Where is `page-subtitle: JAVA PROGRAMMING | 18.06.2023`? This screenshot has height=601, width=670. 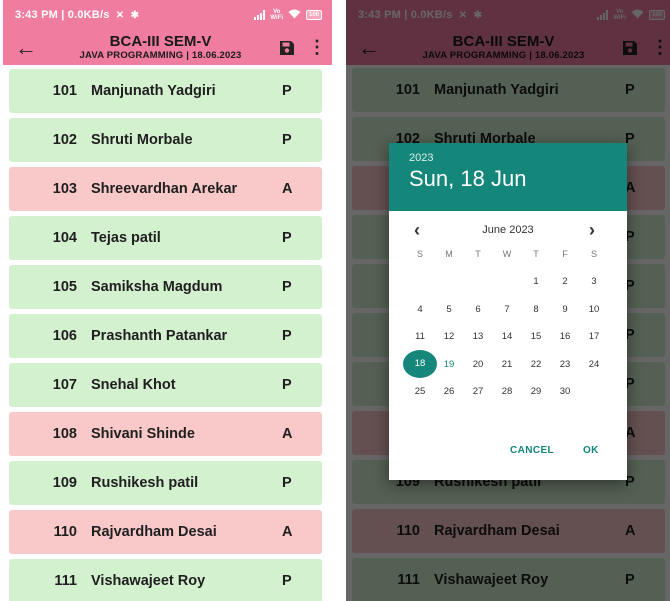 page-subtitle: JAVA PROGRAMMING | 18.06.2023 is located at coordinates (160, 55).